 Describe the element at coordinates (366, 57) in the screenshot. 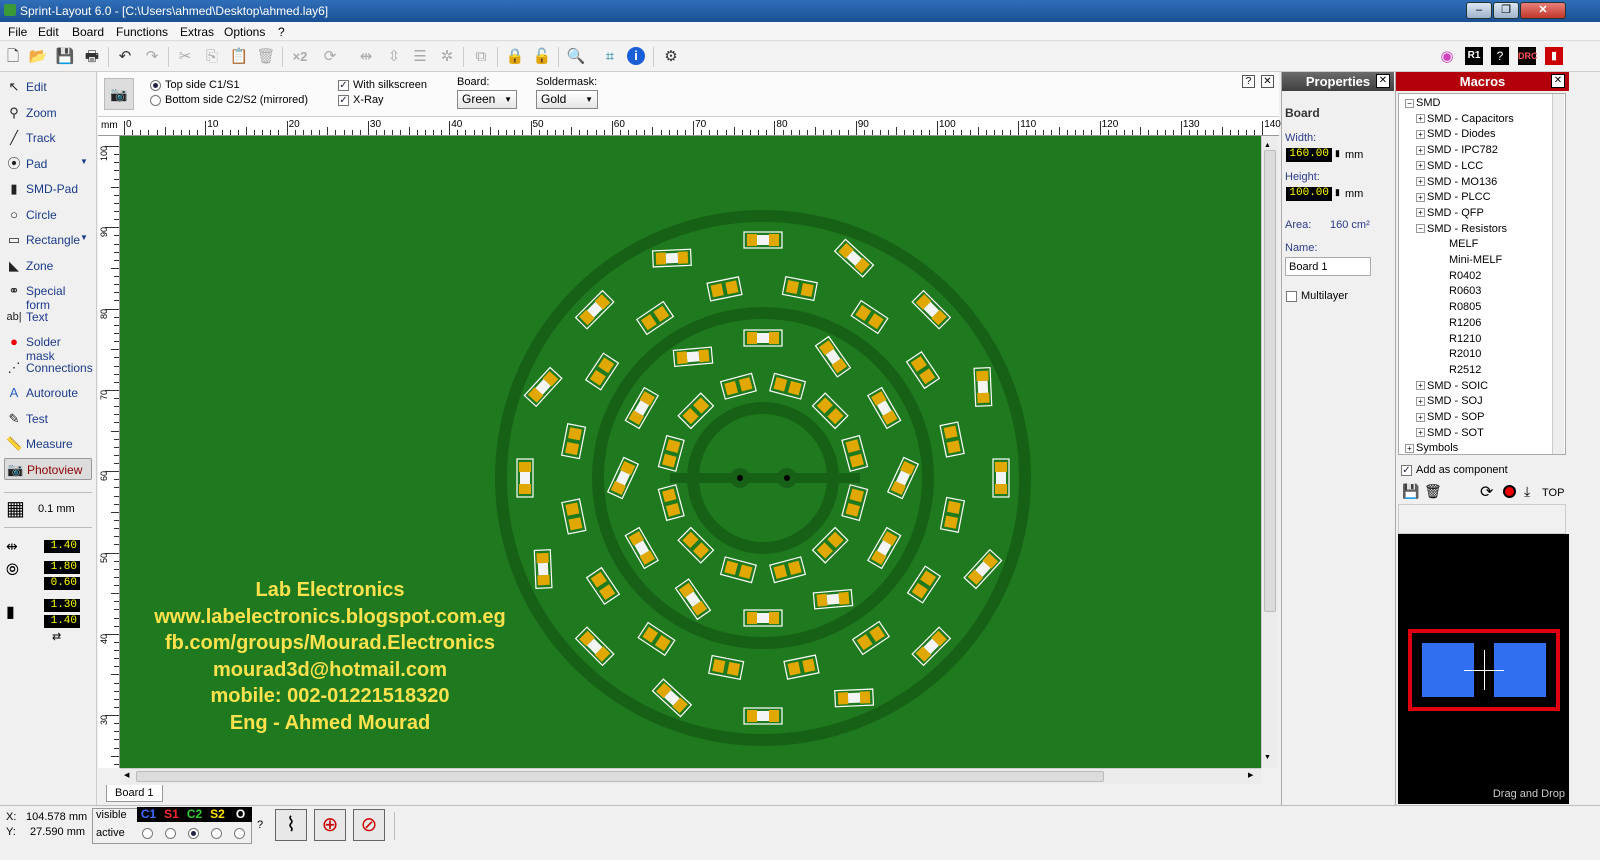

I see `mirror-horizontal-icon: ⇹` at that location.